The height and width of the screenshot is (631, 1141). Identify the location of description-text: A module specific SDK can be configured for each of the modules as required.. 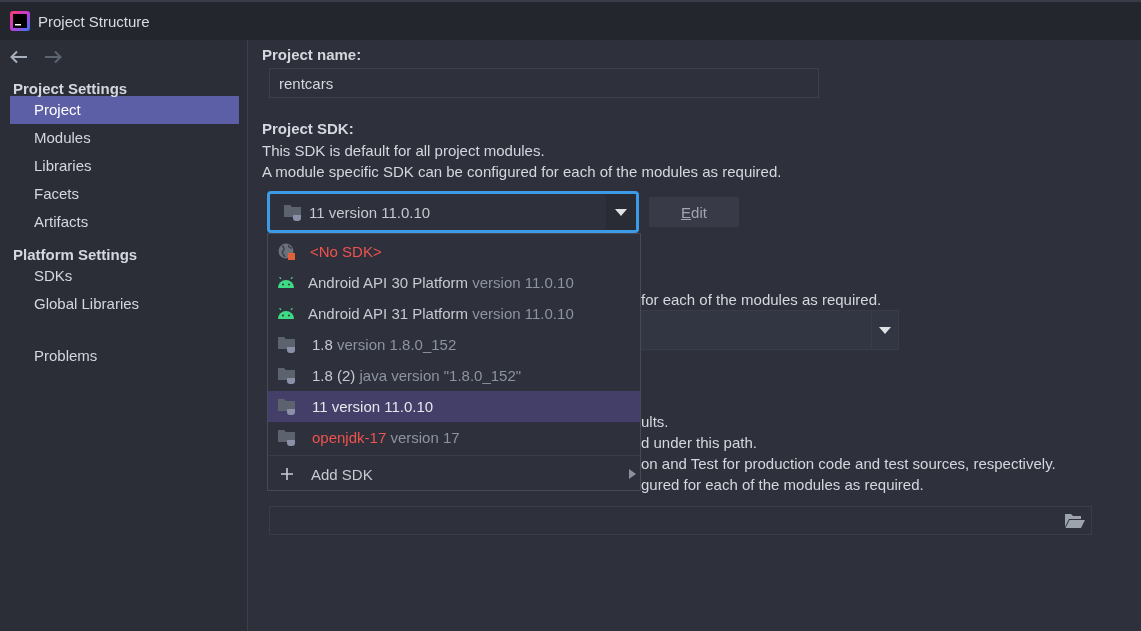
(522, 172).